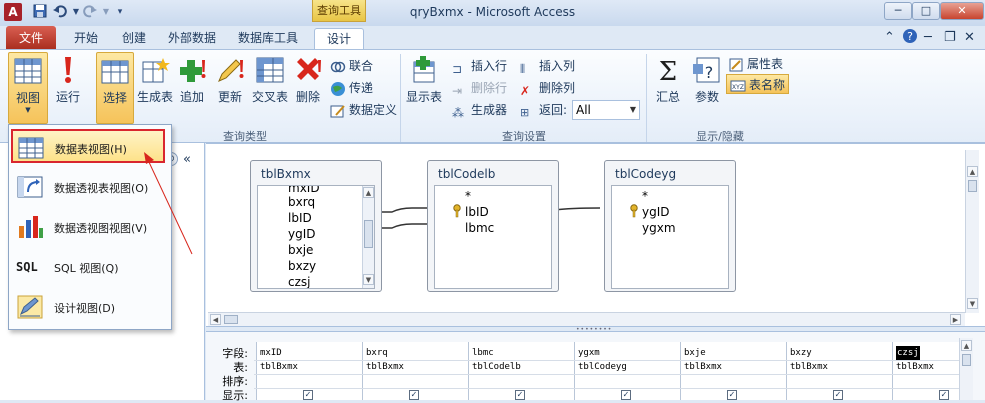  Describe the element at coordinates (962, 11) in the screenshot. I see `close-button: ✕` at that location.